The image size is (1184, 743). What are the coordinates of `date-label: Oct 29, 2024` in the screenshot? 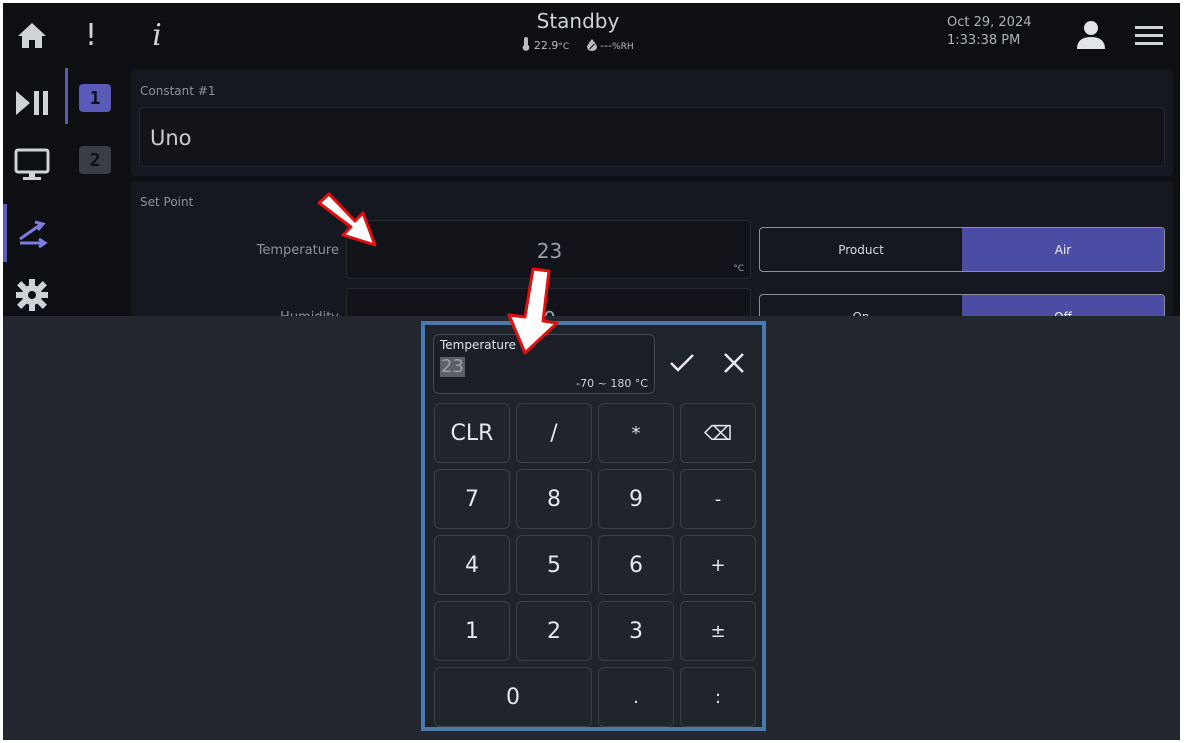 It's located at (989, 22).